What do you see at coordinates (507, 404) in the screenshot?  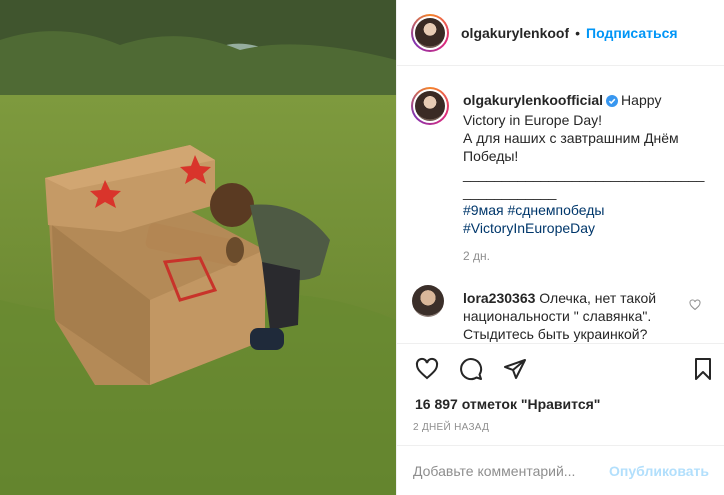 I see `likes-count: 16 897 отметок "Нравится"` at bounding box center [507, 404].